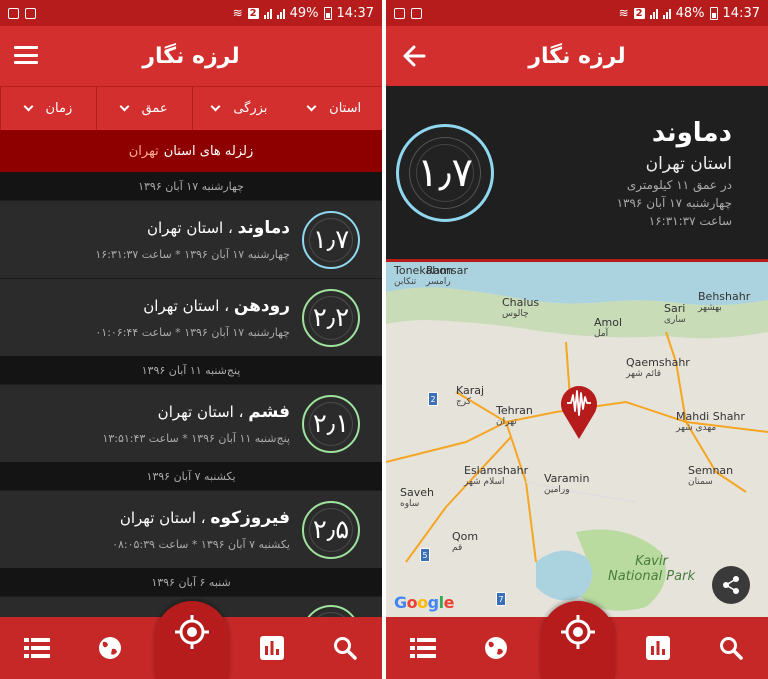 This screenshot has height=679, width=768. Describe the element at coordinates (261, 306) in the screenshot. I see `earthquake-city: رودهن` at that location.